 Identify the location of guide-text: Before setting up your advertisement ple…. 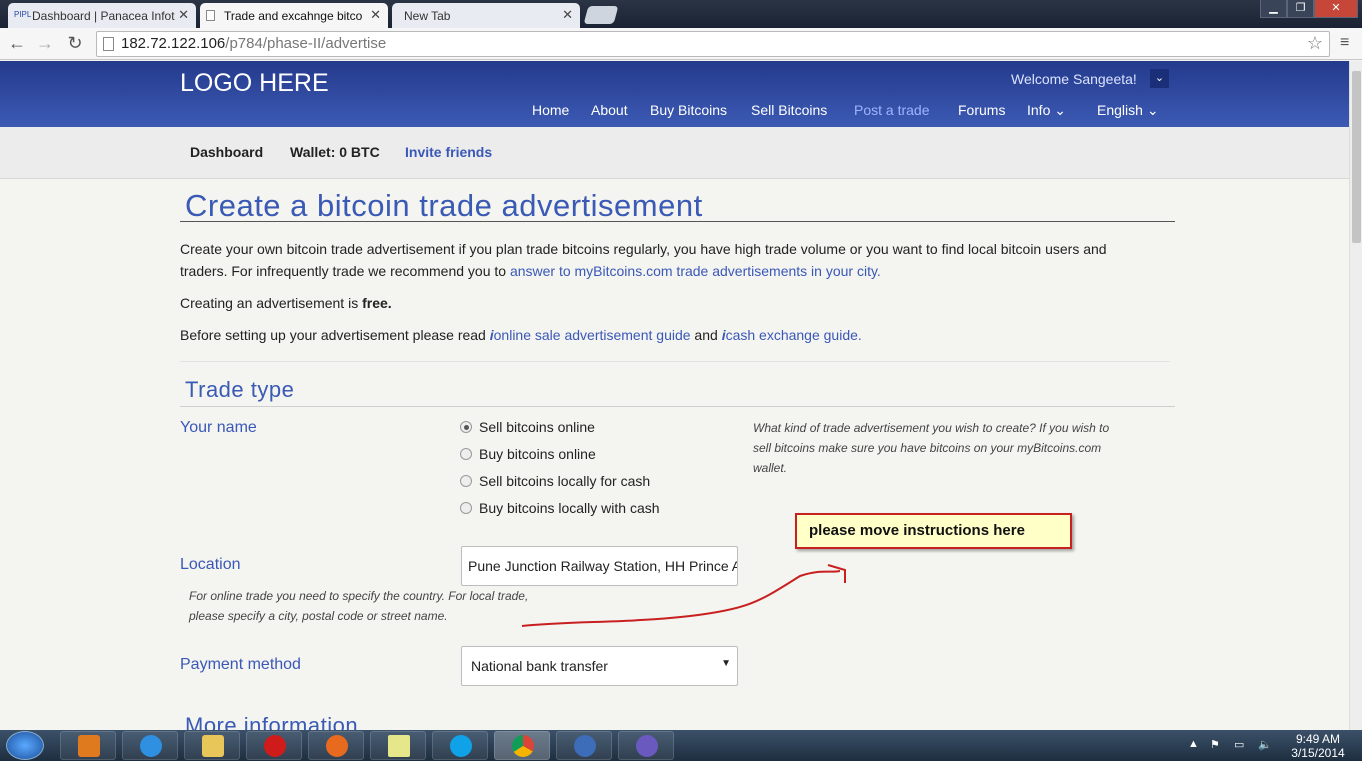
(335, 335).